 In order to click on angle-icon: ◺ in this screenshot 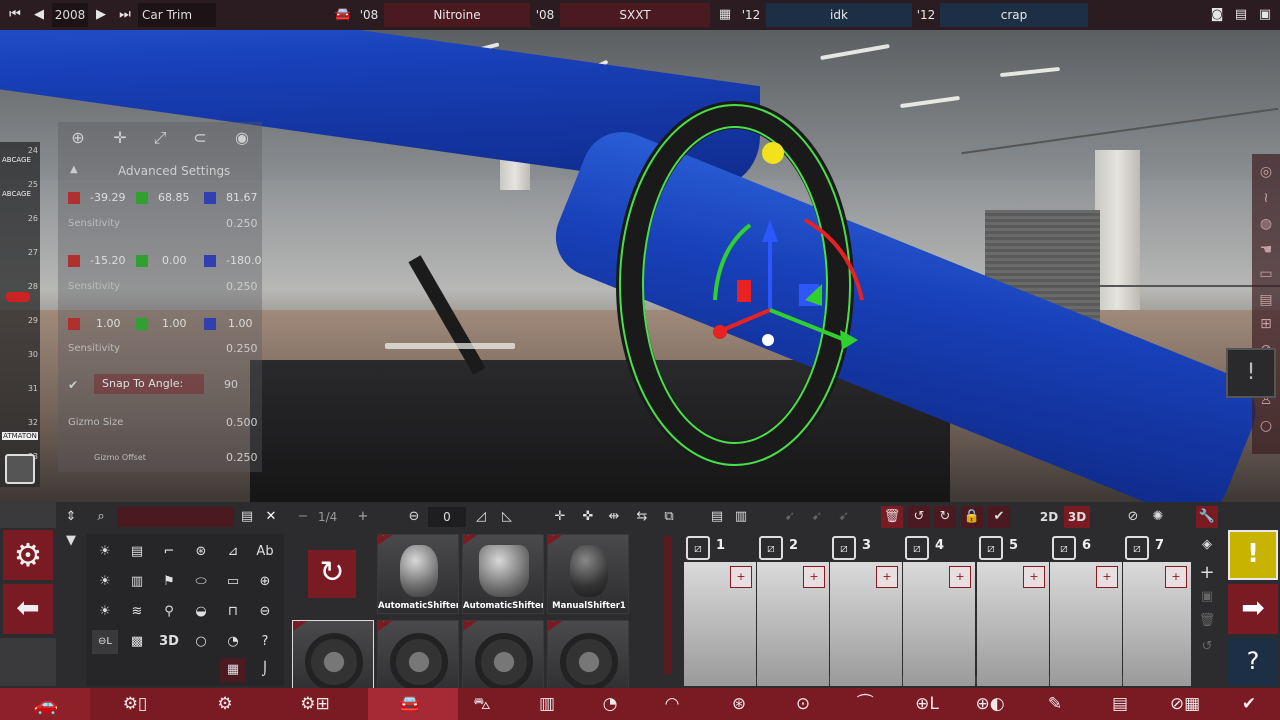, I will do `click(507, 517)`.